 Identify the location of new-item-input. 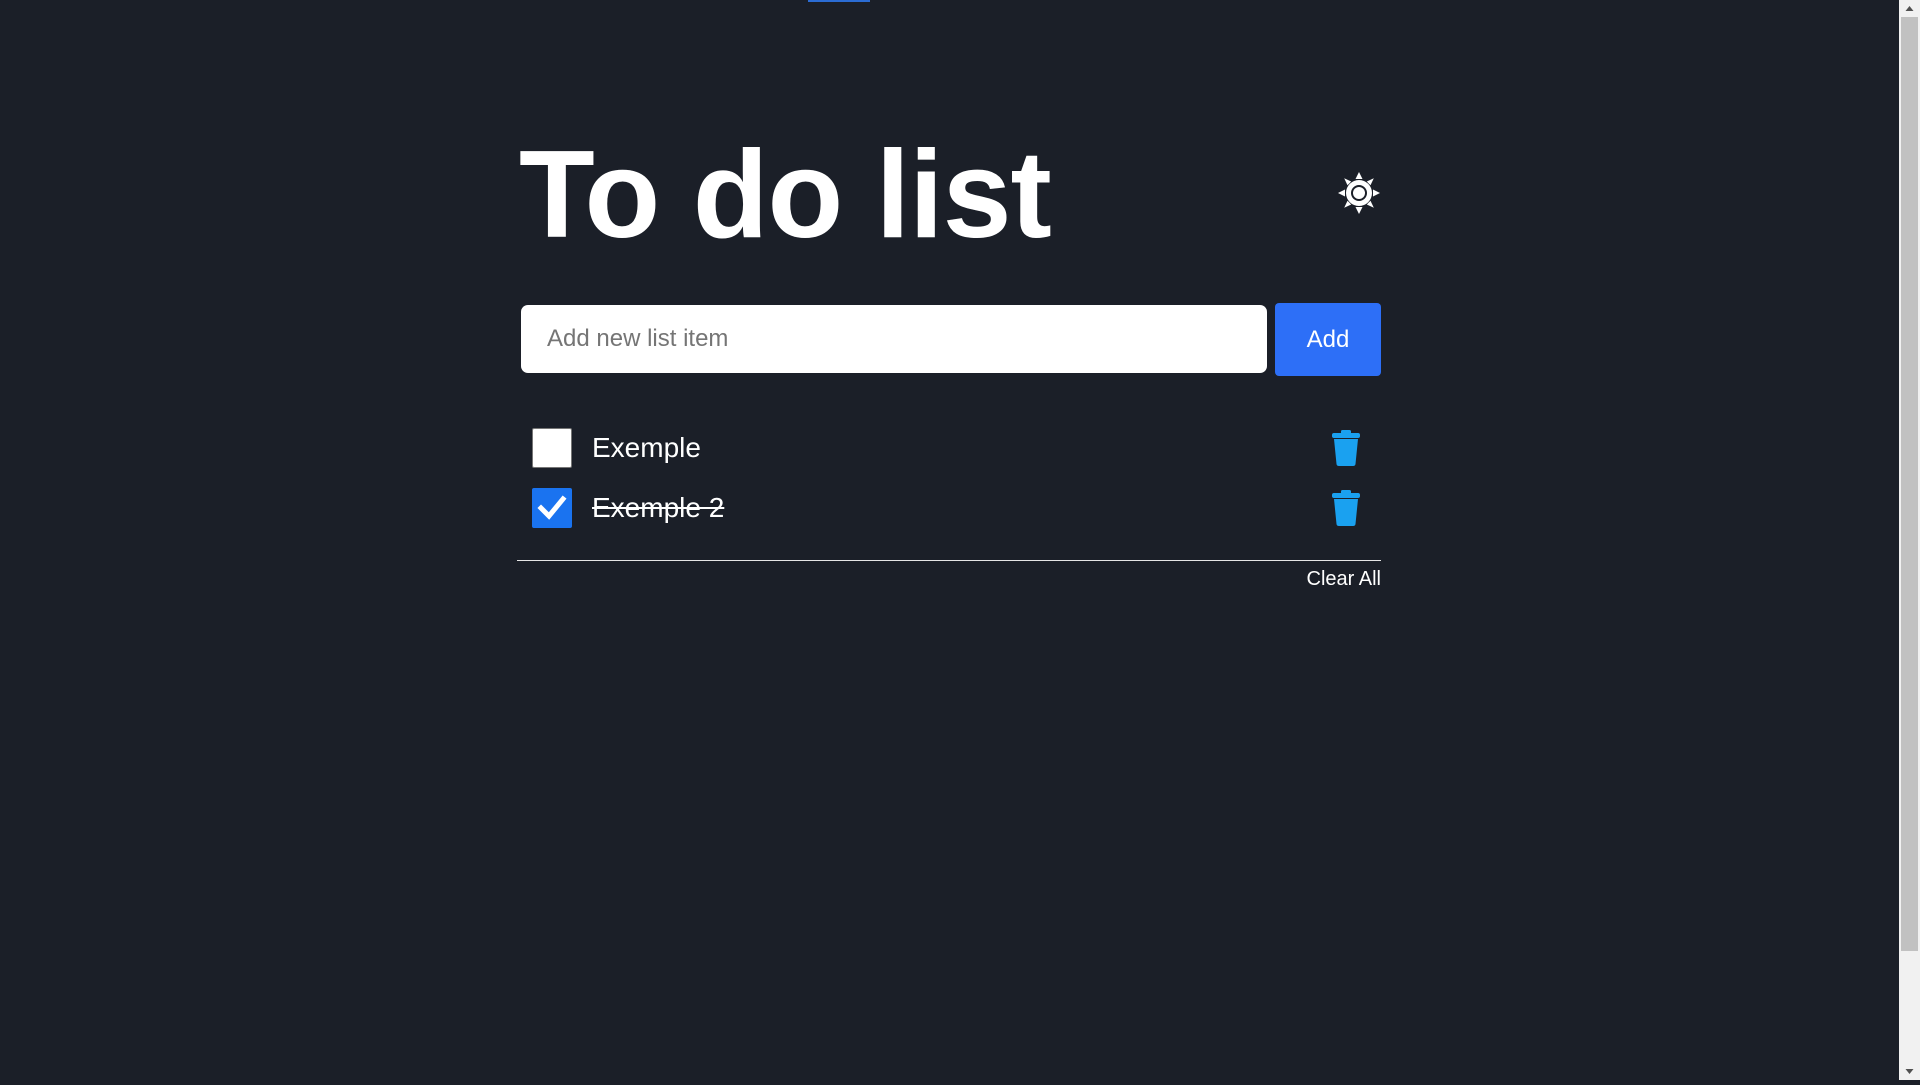
(894, 339).